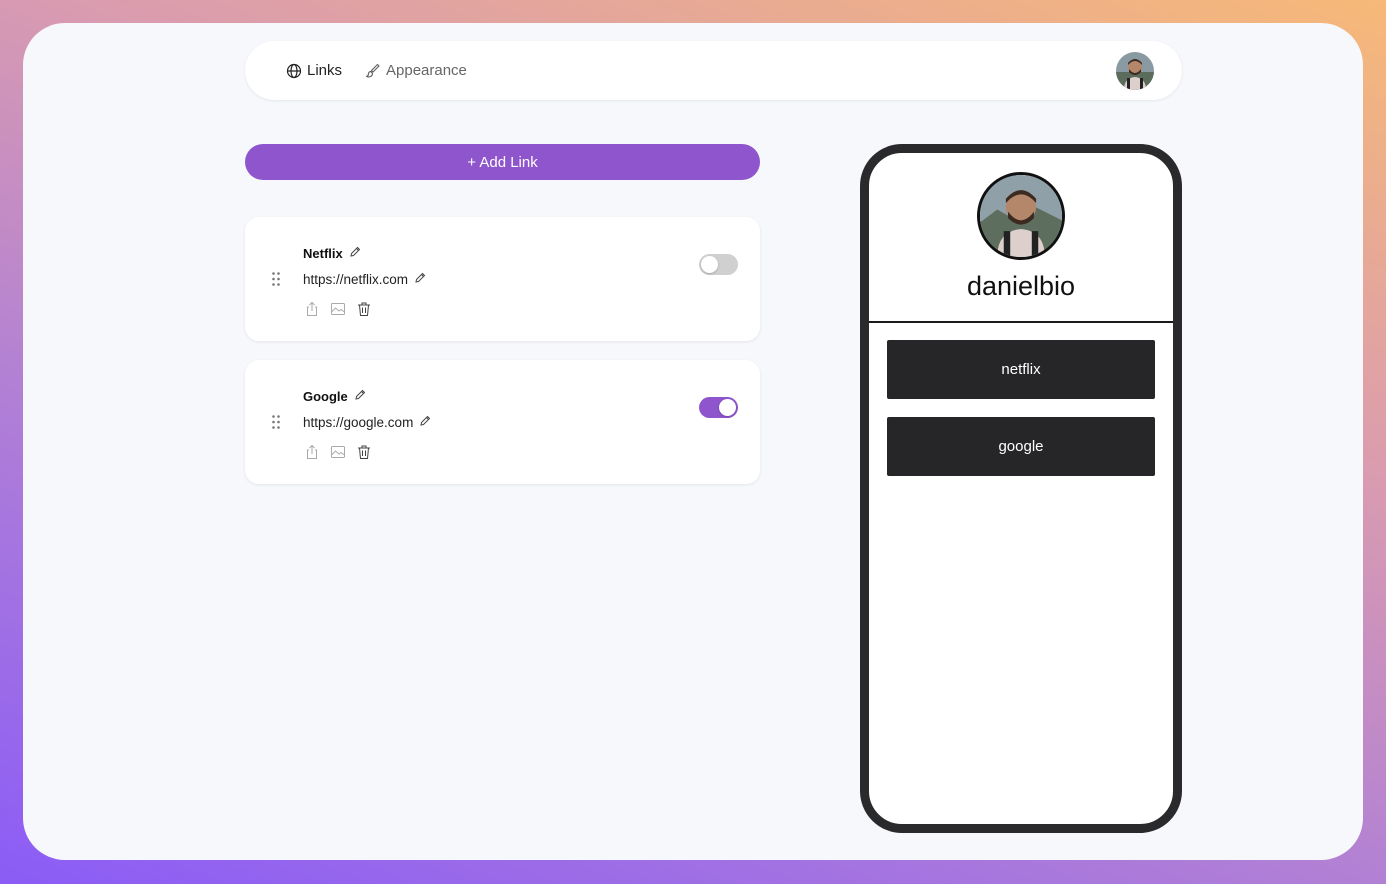 The width and height of the screenshot is (1386, 884). Describe the element at coordinates (356, 279) in the screenshot. I see `link-url: https://netflix.com` at that location.